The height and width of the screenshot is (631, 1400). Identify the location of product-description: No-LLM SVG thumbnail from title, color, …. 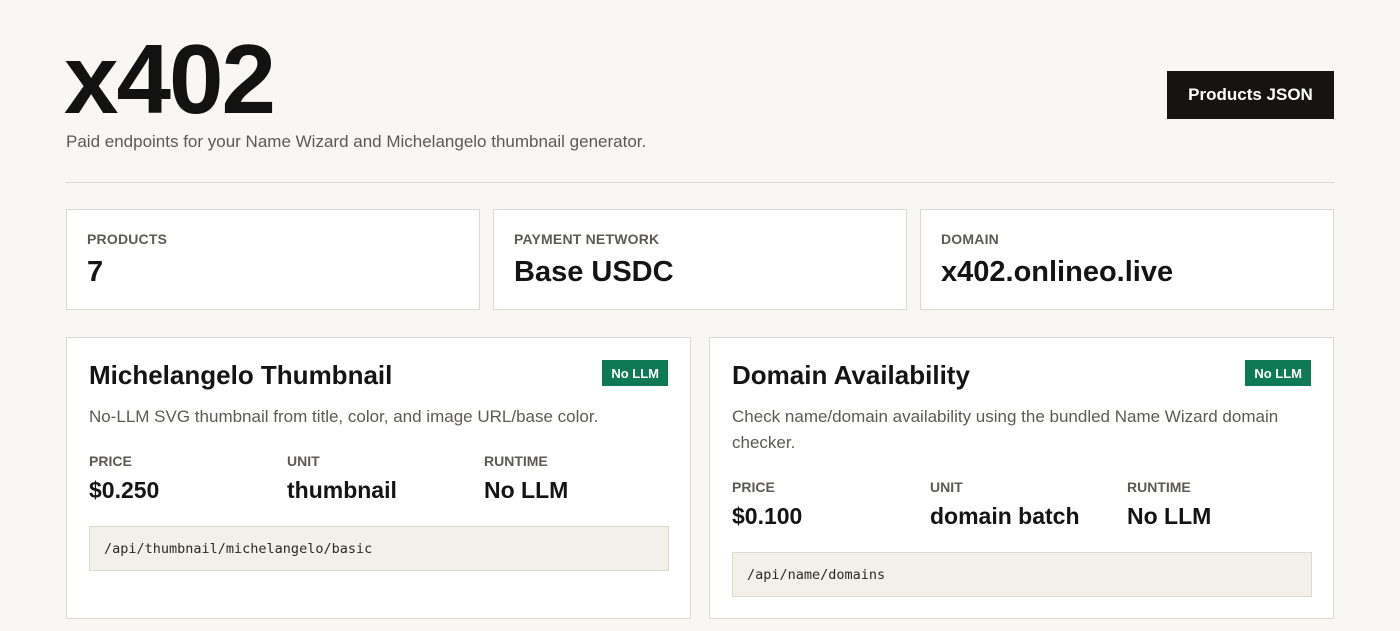
(344, 416).